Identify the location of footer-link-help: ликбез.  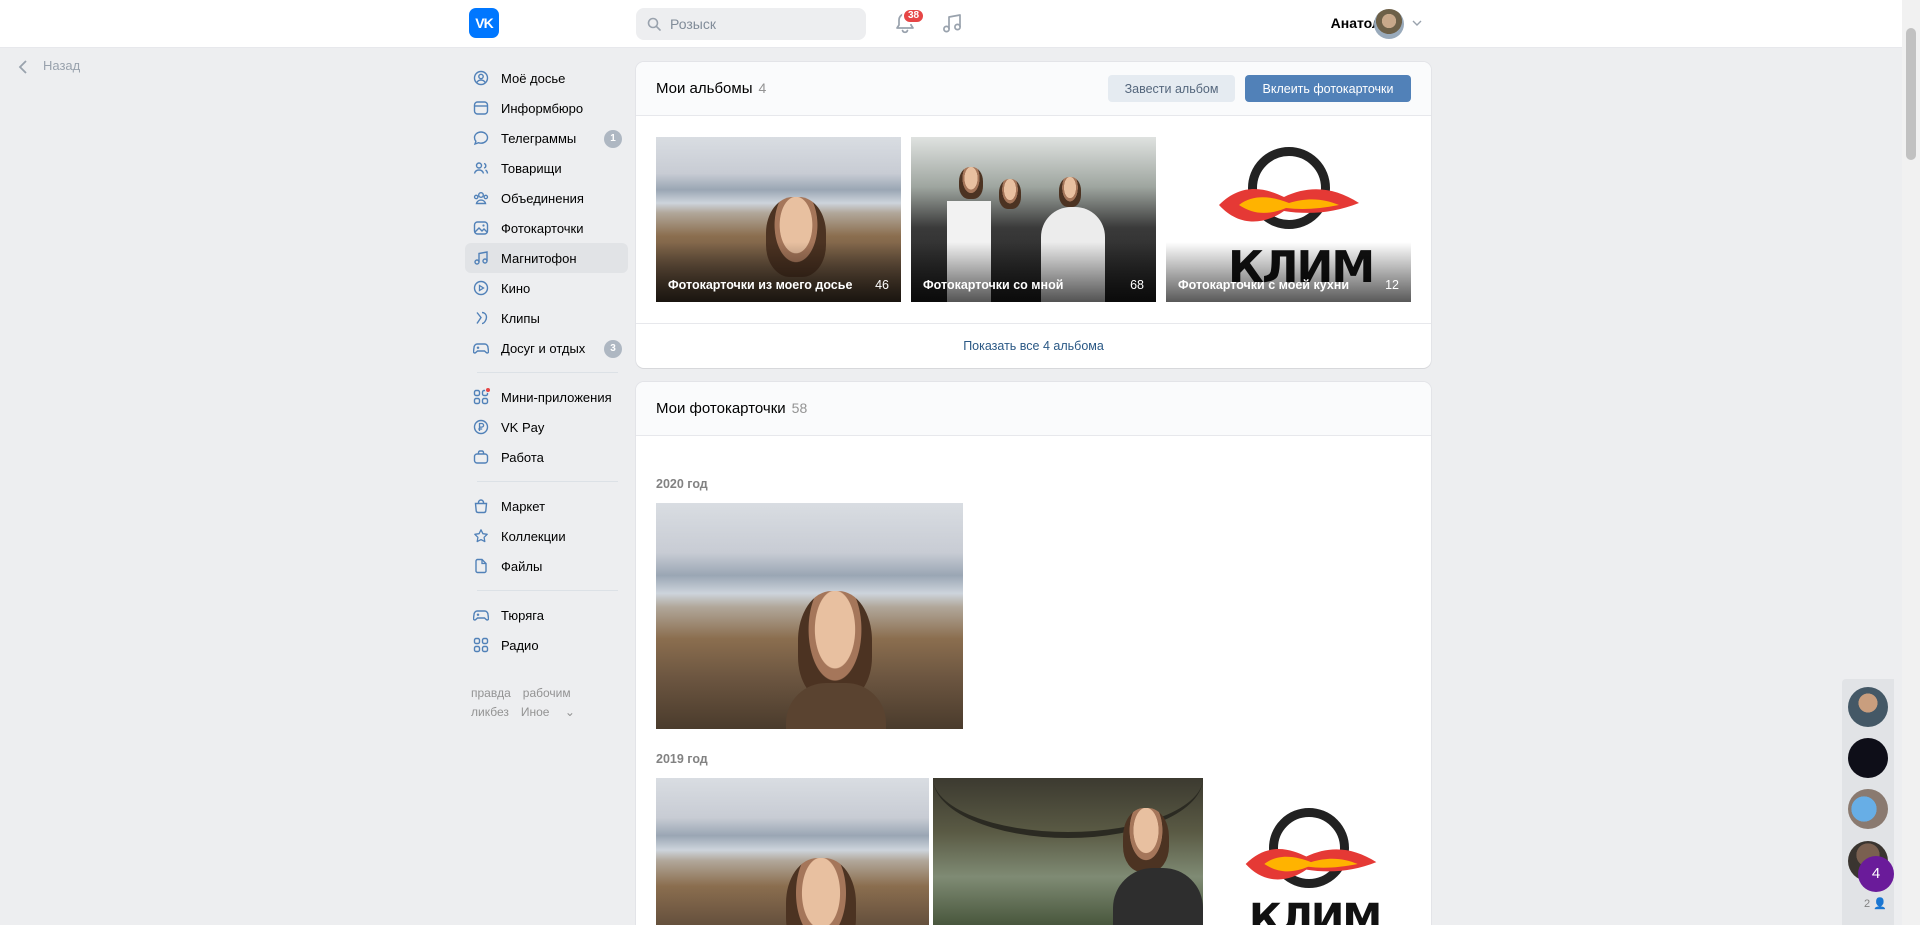
(490, 712).